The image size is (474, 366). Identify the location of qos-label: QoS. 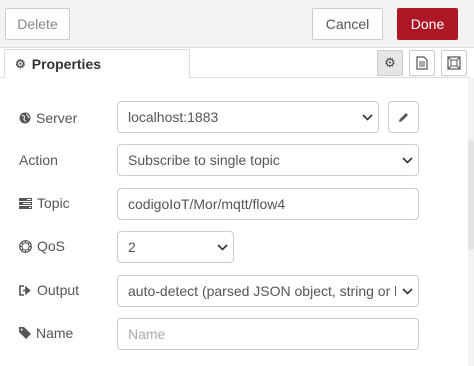
(42, 246).